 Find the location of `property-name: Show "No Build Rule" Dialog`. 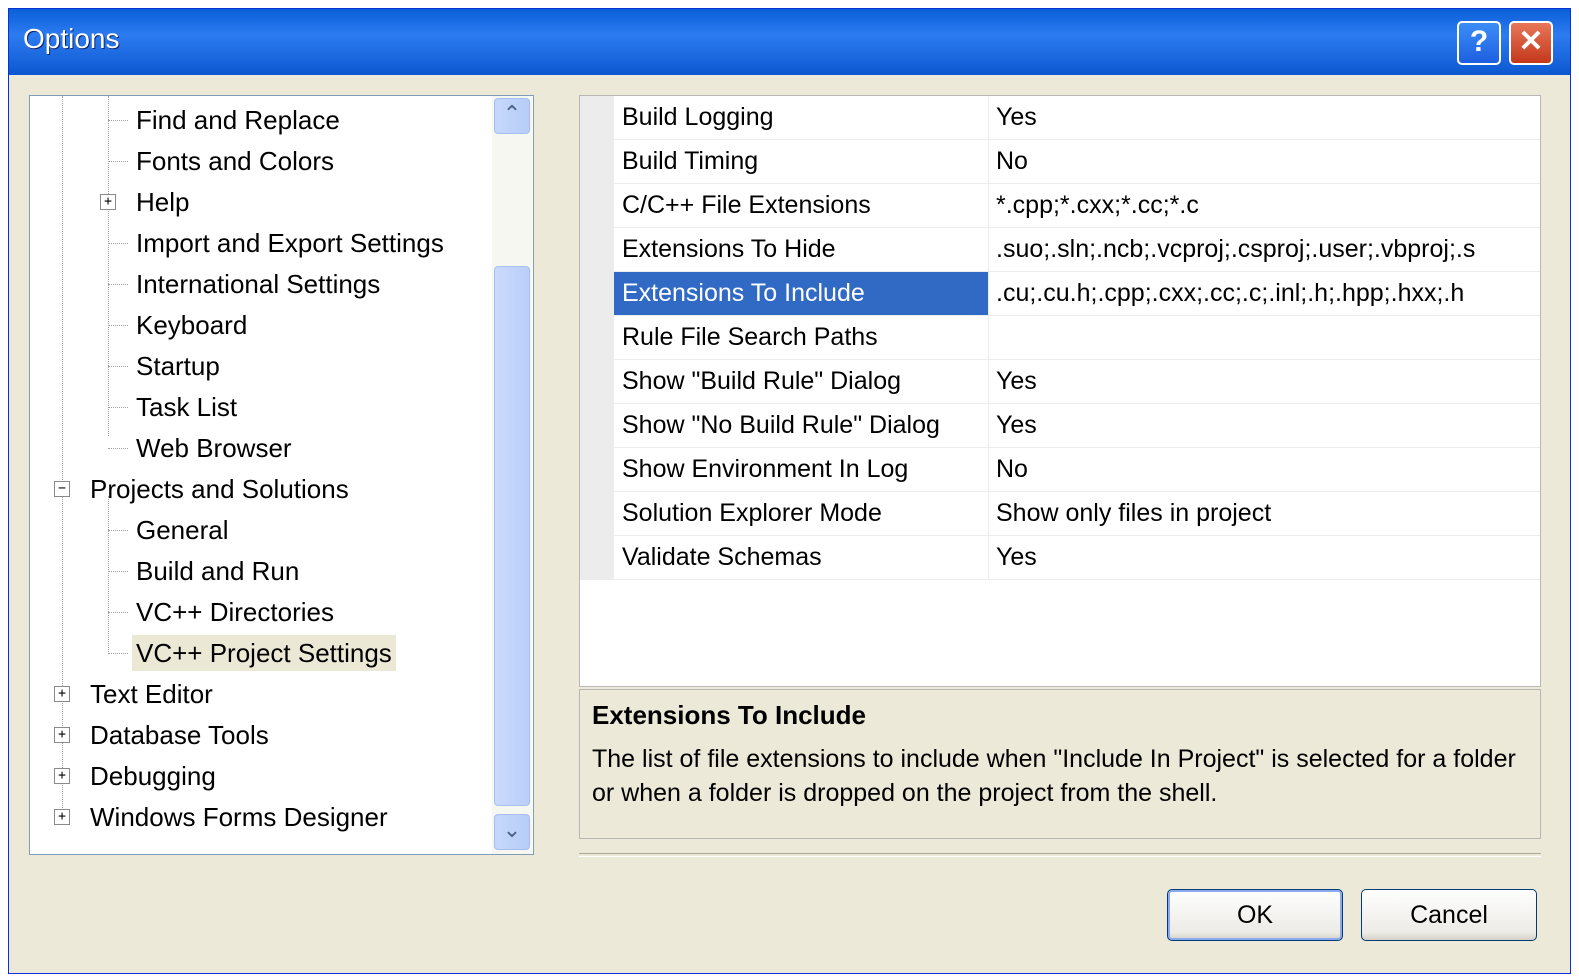

property-name: Show "No Build Rule" Dialog is located at coordinates (801, 425).